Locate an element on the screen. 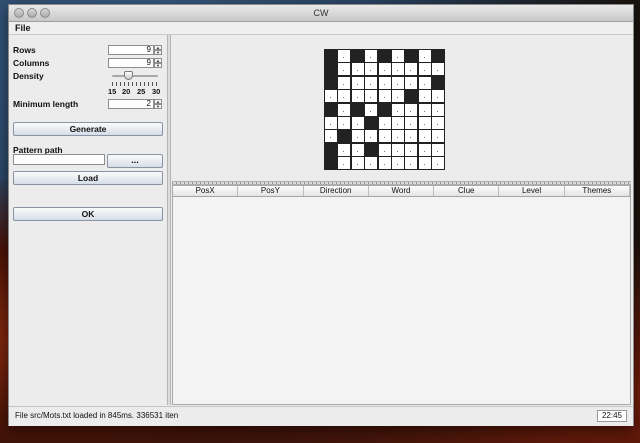 This screenshot has width=640, height=443. pattern-path-input is located at coordinates (59, 159).